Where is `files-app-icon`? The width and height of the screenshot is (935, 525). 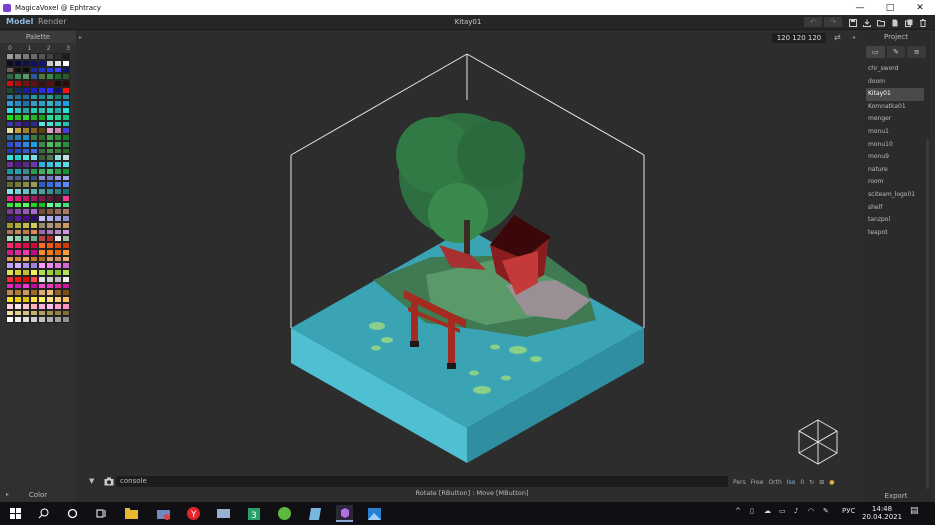
files-app-icon is located at coordinates (223, 513).